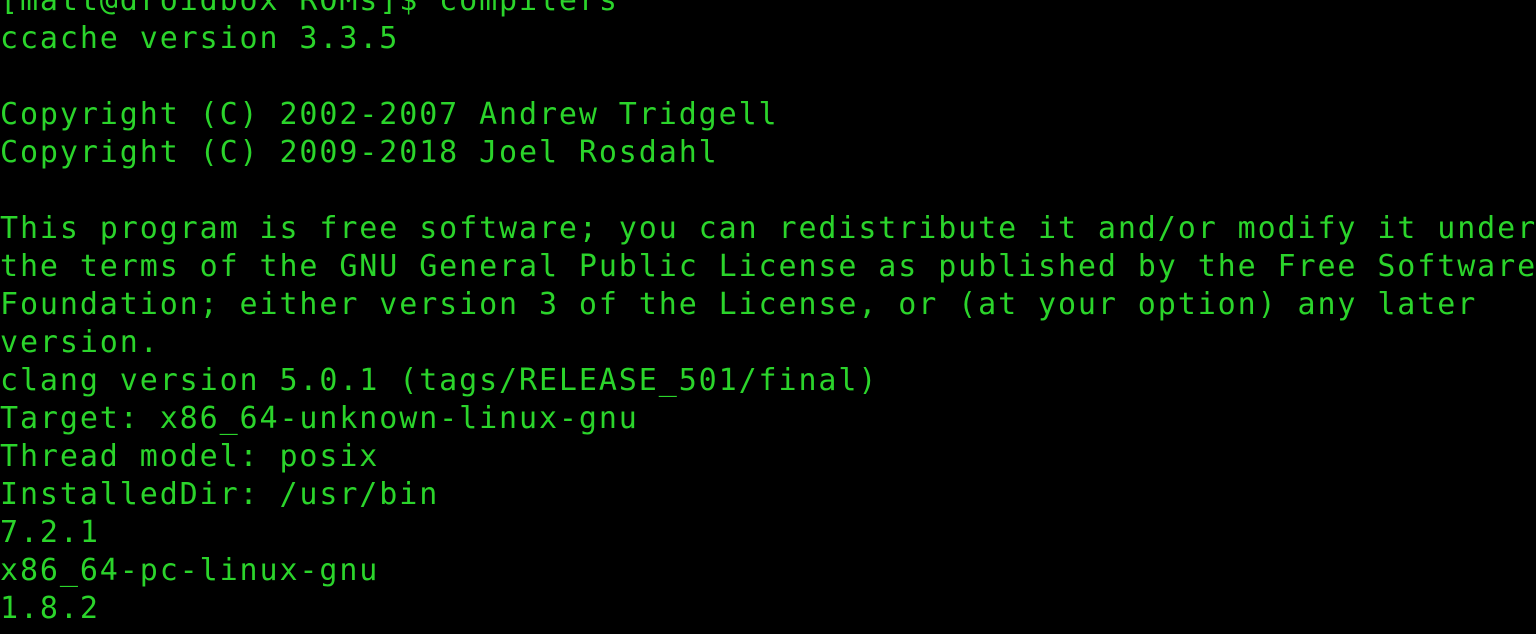 The width and height of the screenshot is (1536, 634). I want to click on thread-model-line: Thread model: posix, so click(190, 456).